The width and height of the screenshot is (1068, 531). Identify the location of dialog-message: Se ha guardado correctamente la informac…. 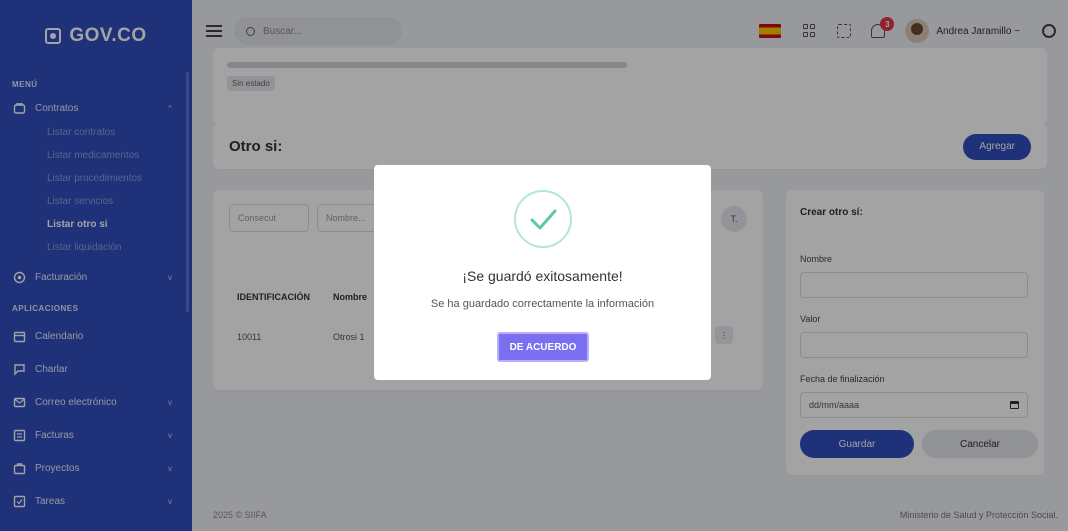
(542, 304).